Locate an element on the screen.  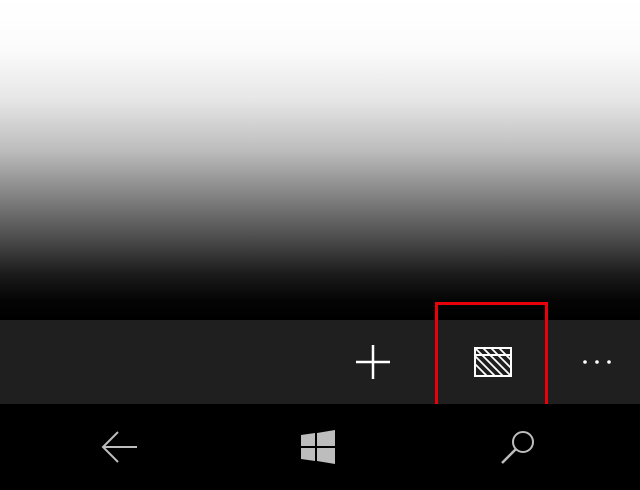
start-button is located at coordinates (318, 447).